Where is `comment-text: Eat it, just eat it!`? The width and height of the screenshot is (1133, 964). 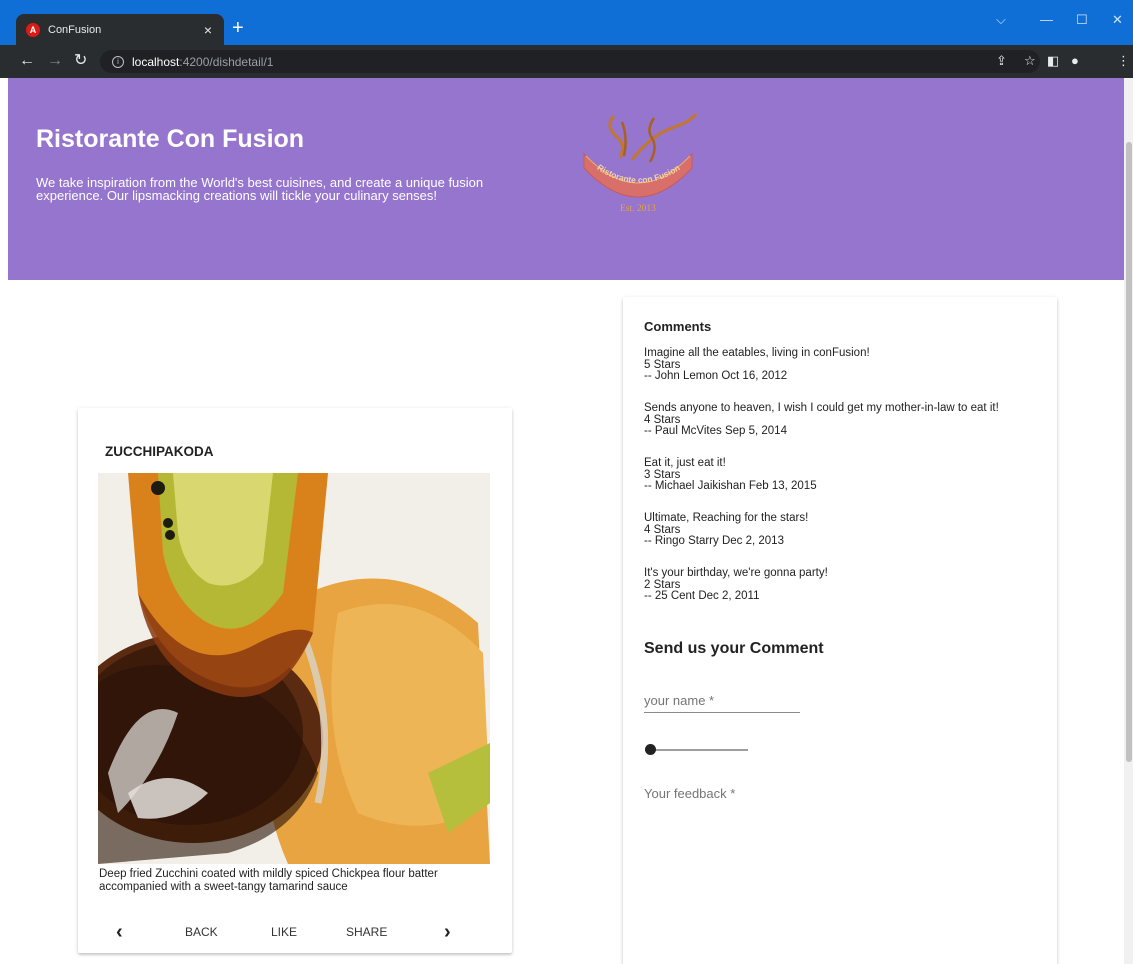 comment-text: Eat it, just eat it! is located at coordinates (685, 463).